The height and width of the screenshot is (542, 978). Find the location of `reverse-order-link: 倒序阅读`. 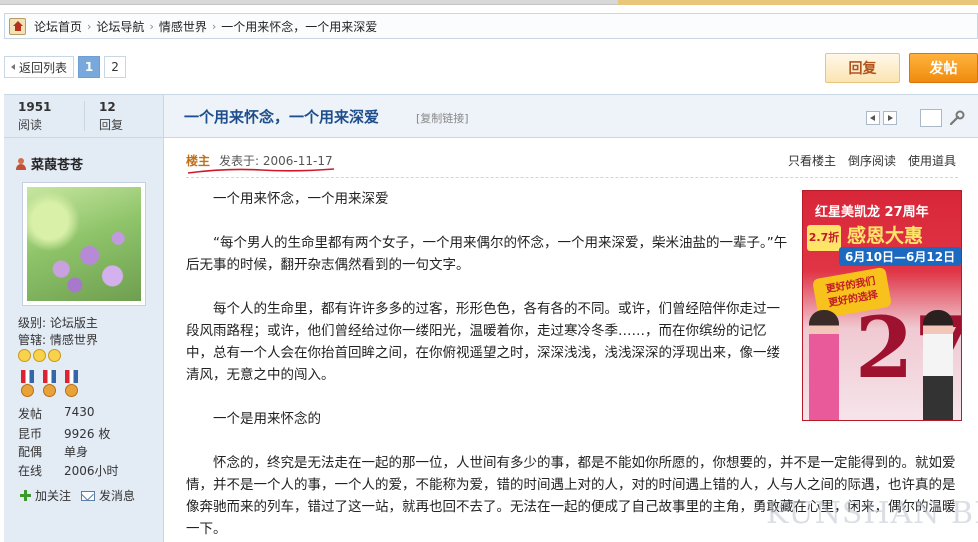

reverse-order-link: 倒序阅读 is located at coordinates (872, 160).